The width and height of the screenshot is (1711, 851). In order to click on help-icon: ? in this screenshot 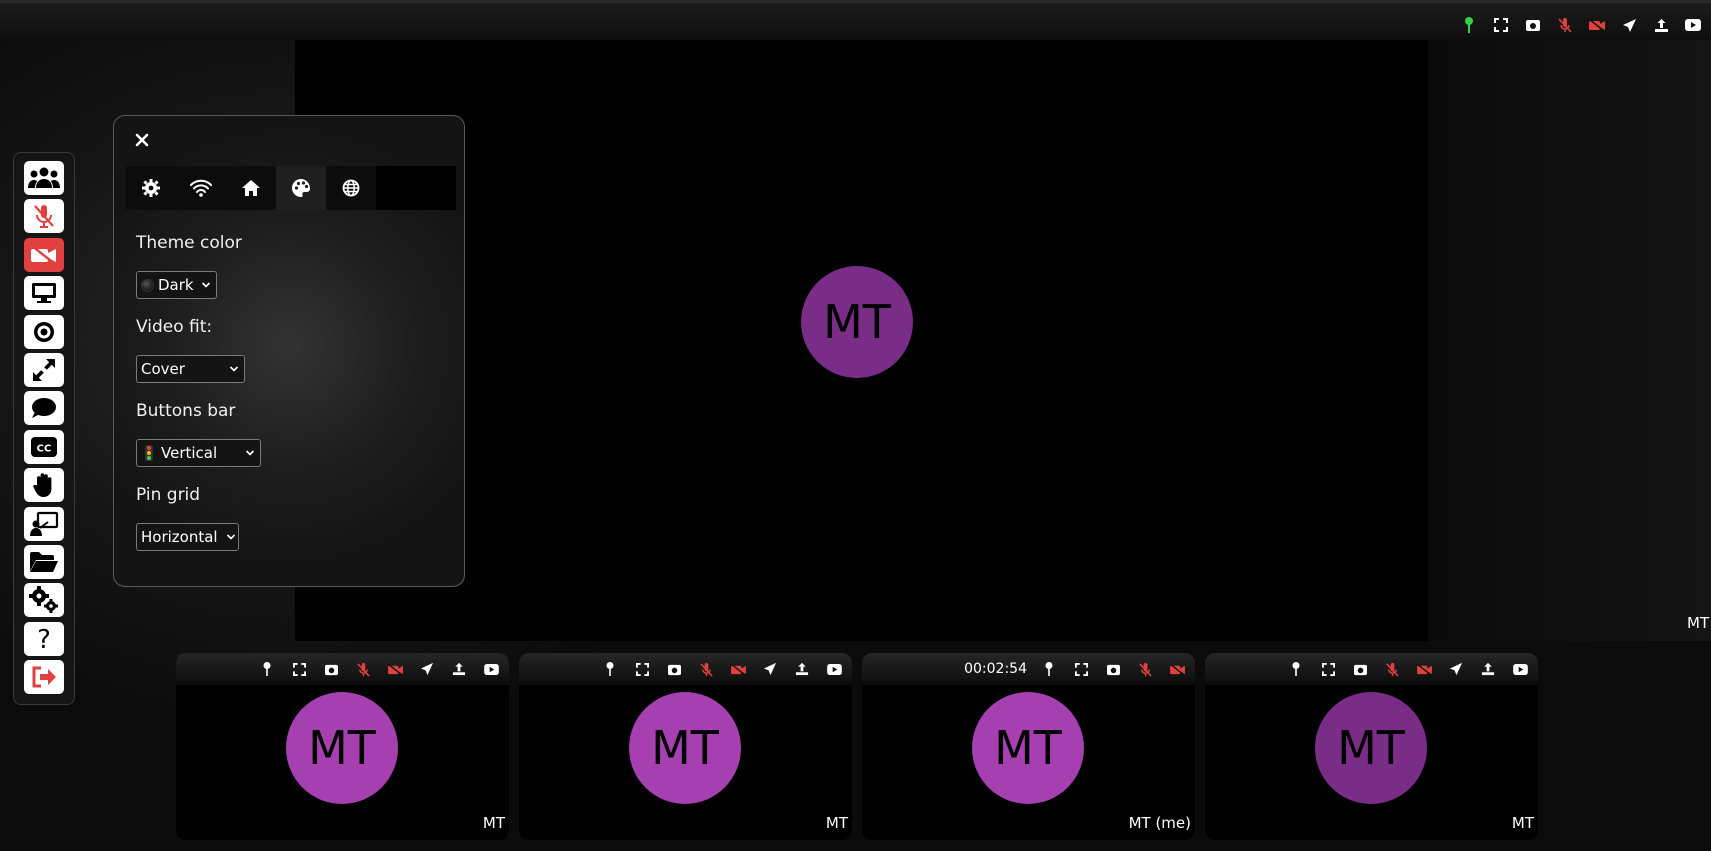, I will do `click(44, 639)`.